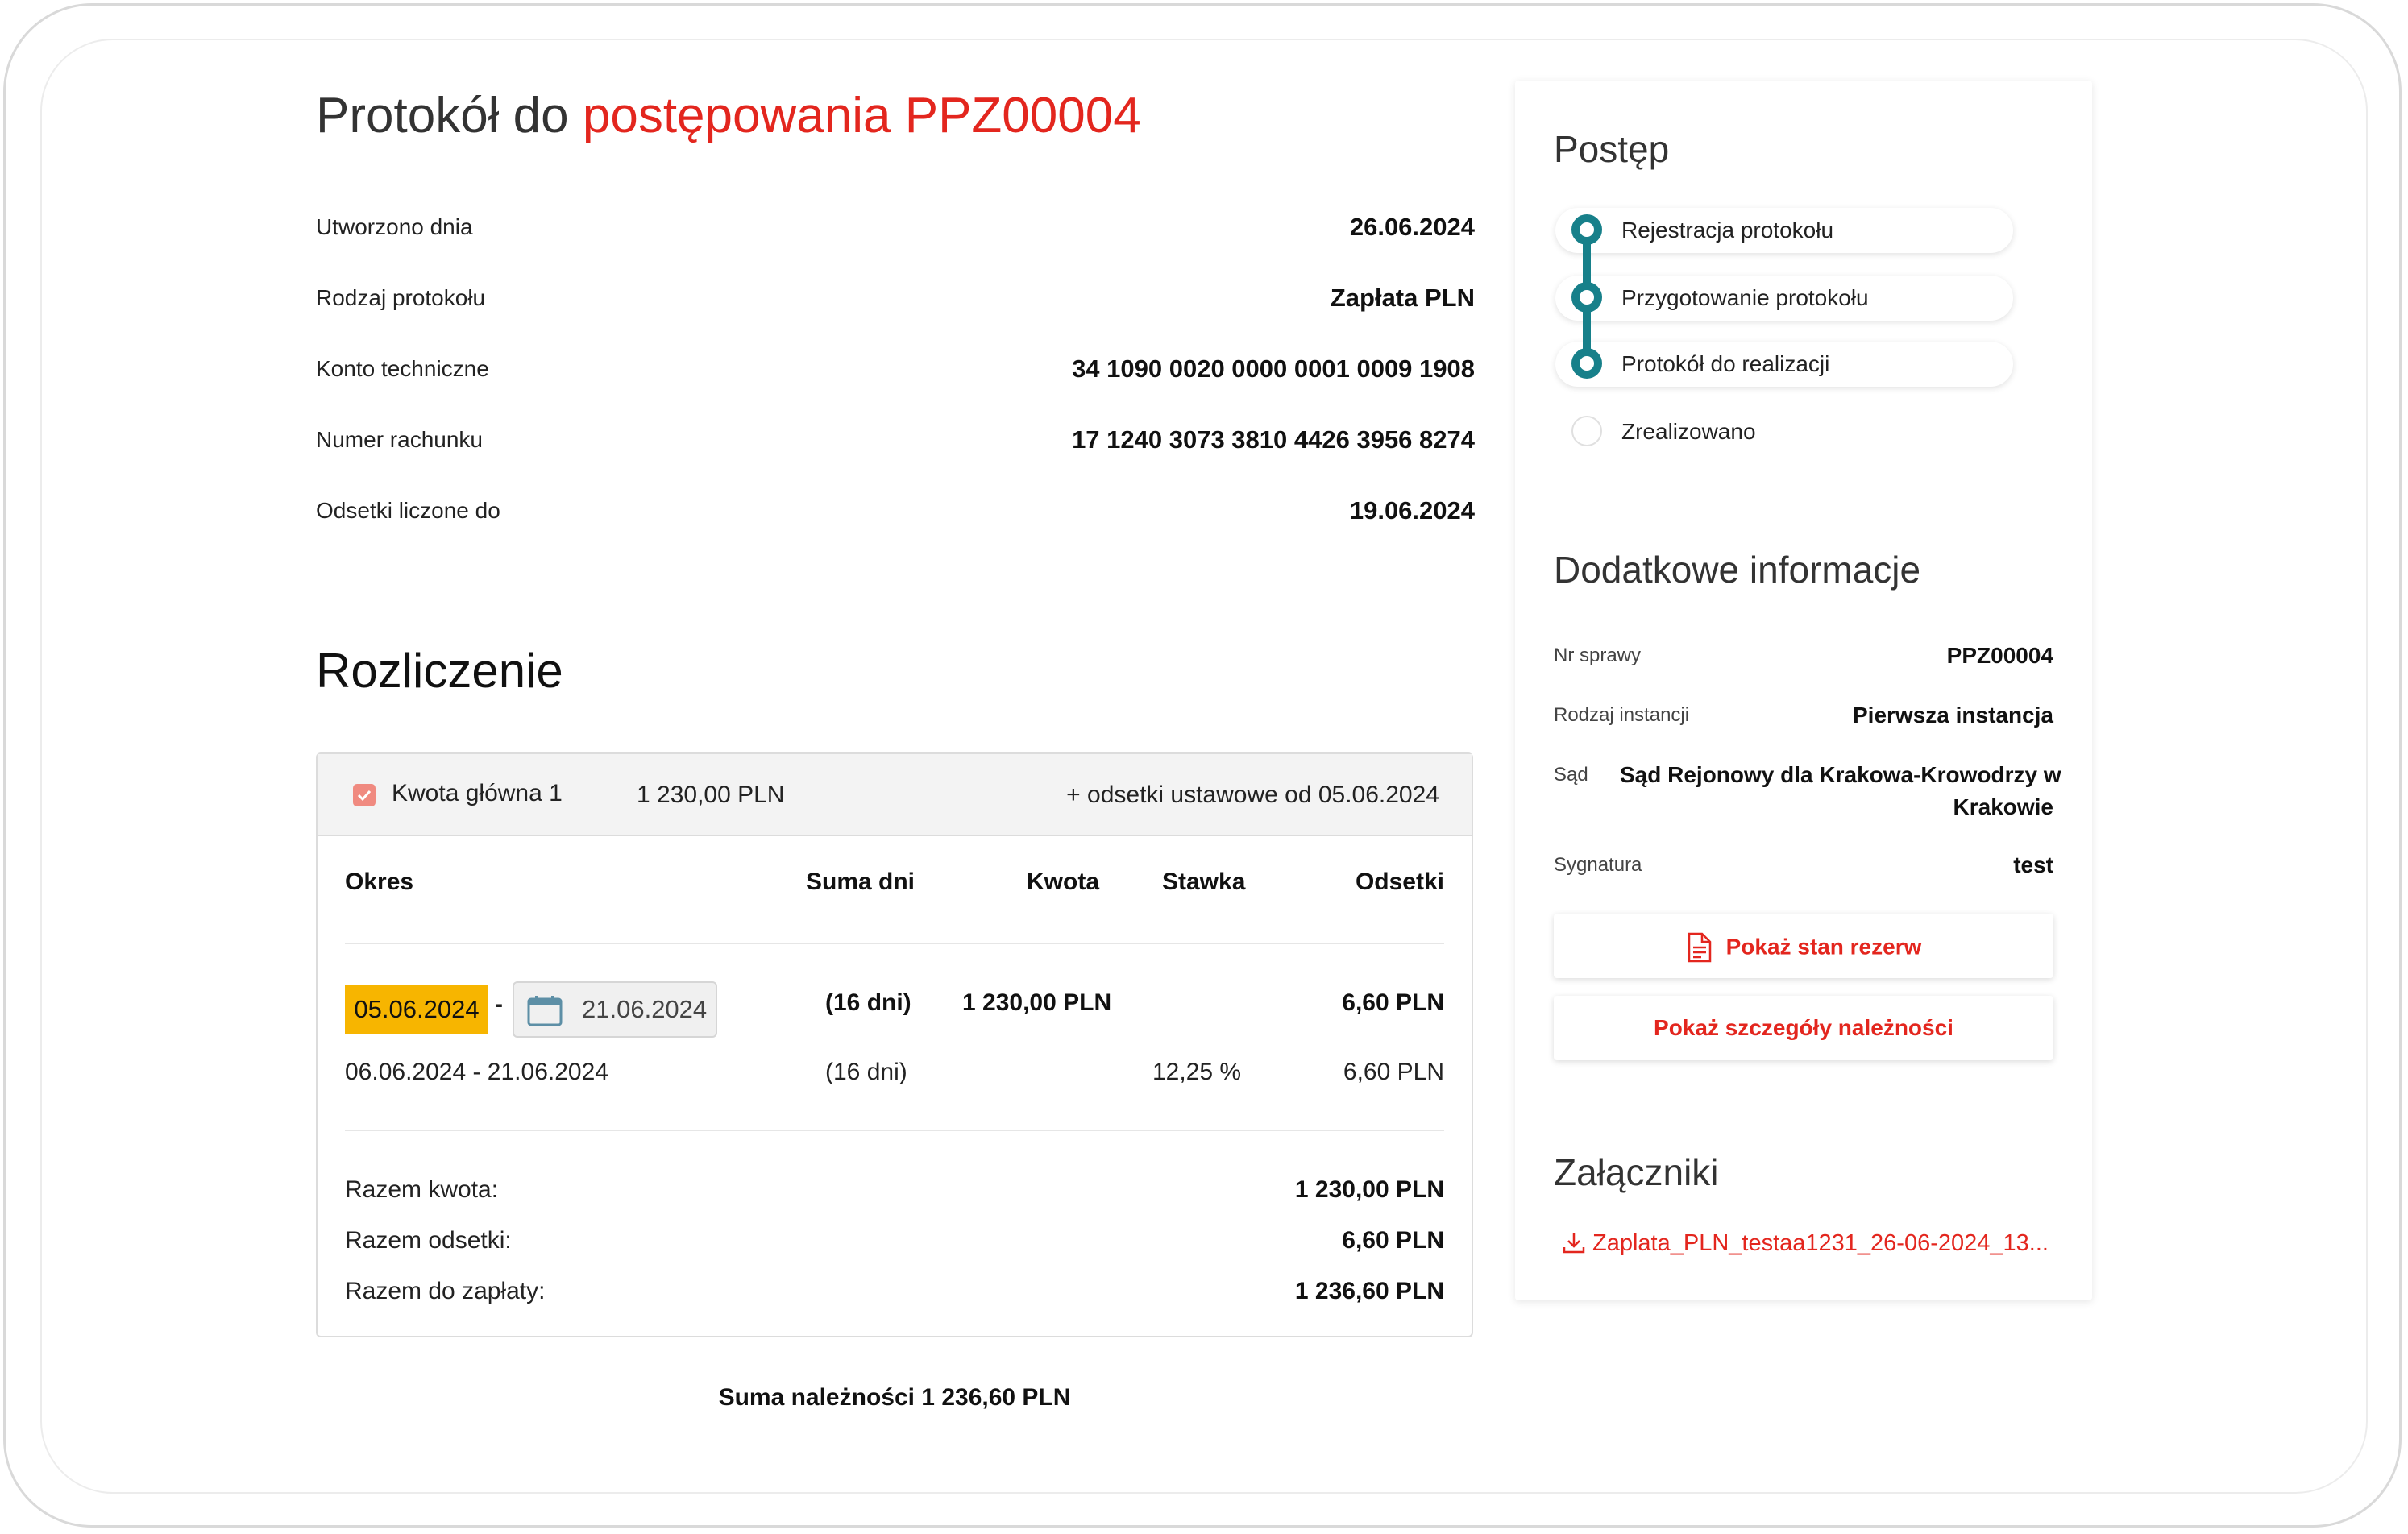 This screenshot has height=1534, width=2408. I want to click on row-interest: 6,60 PLN, so click(1393, 1003).